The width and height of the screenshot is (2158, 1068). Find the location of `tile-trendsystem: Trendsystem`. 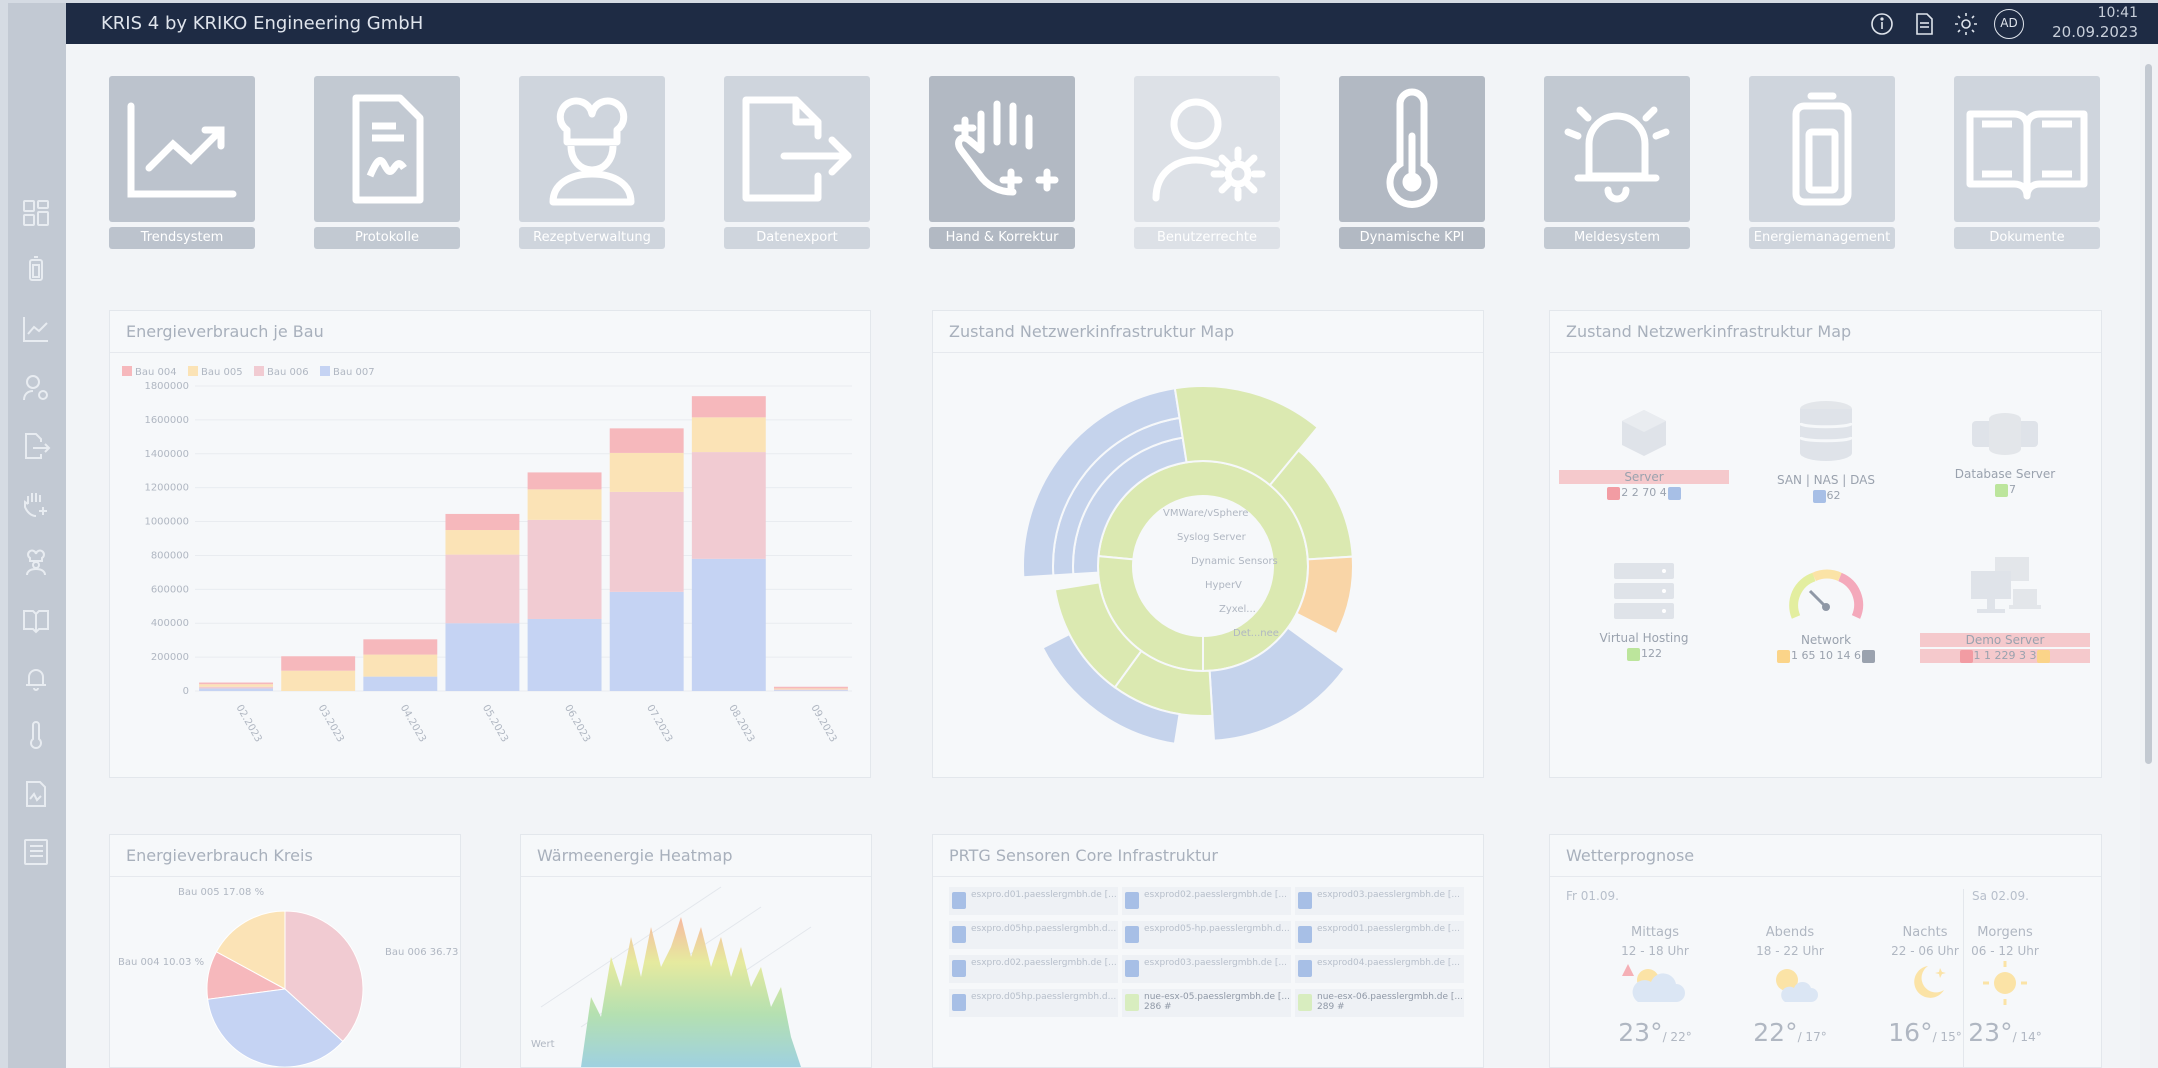

tile-trendsystem: Trendsystem is located at coordinates (182, 163).